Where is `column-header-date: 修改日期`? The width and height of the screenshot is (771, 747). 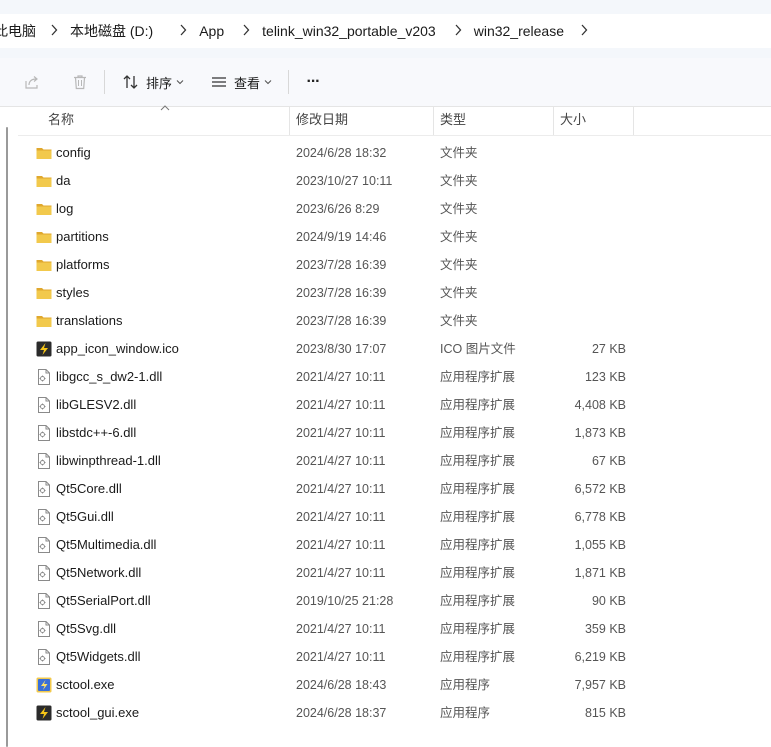 column-header-date: 修改日期 is located at coordinates (322, 121).